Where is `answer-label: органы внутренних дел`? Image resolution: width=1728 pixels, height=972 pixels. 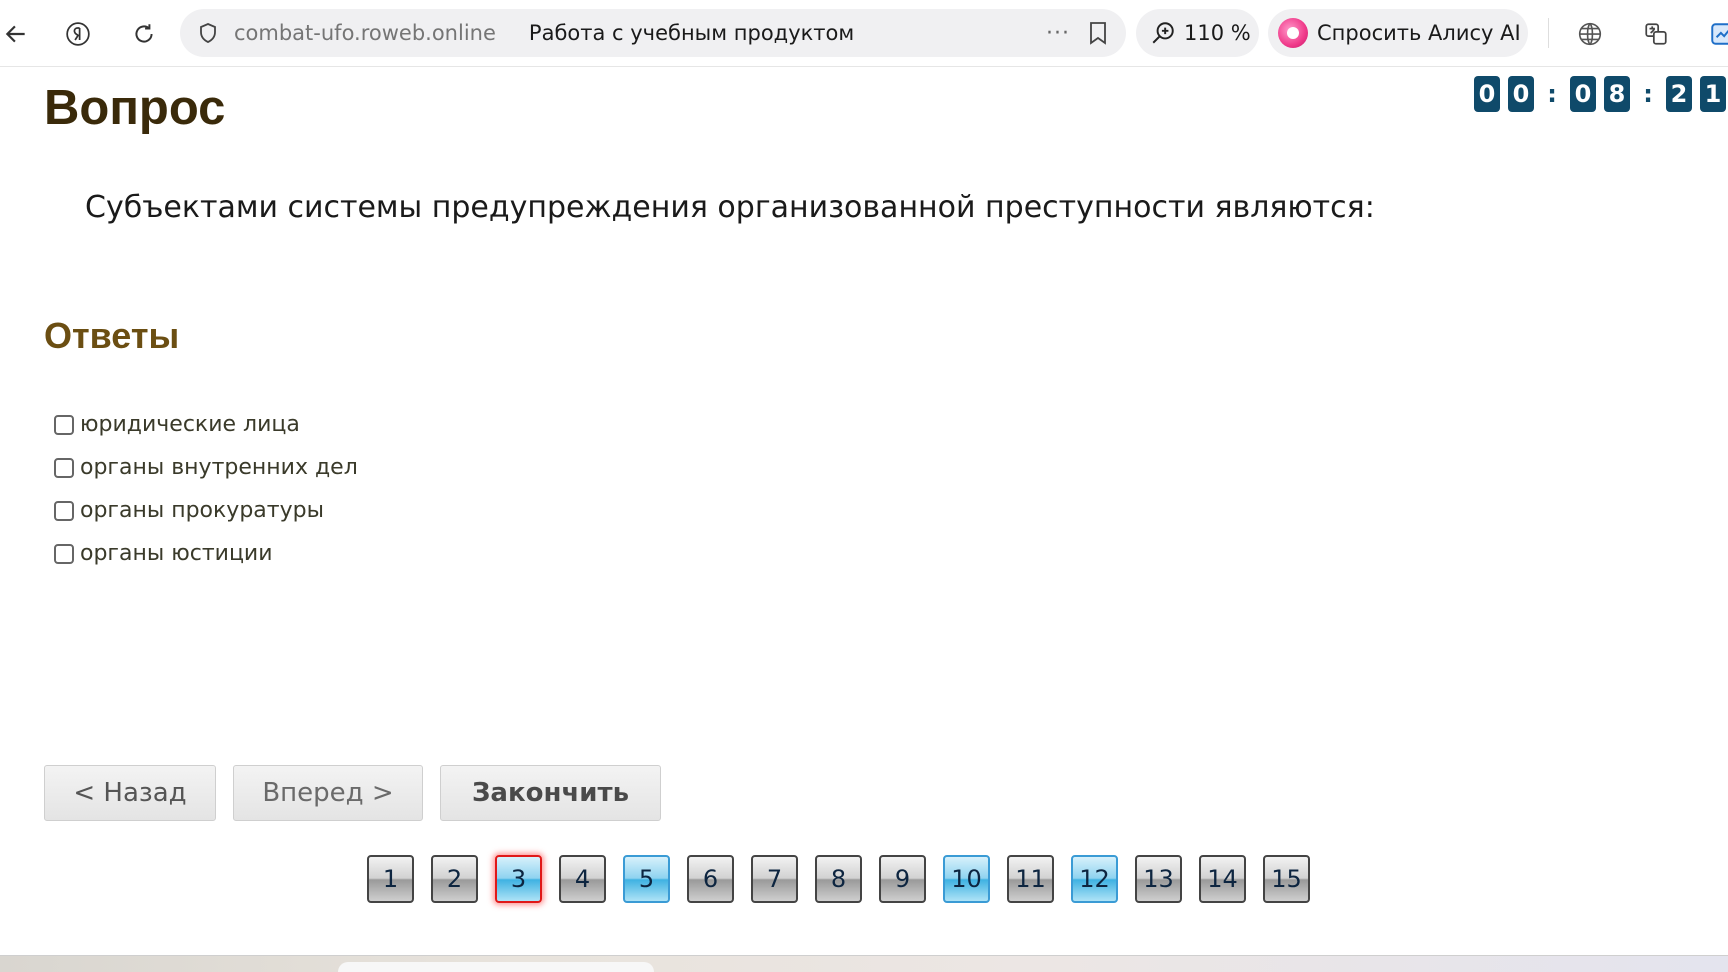
answer-label: органы внутренних дел is located at coordinates (219, 467).